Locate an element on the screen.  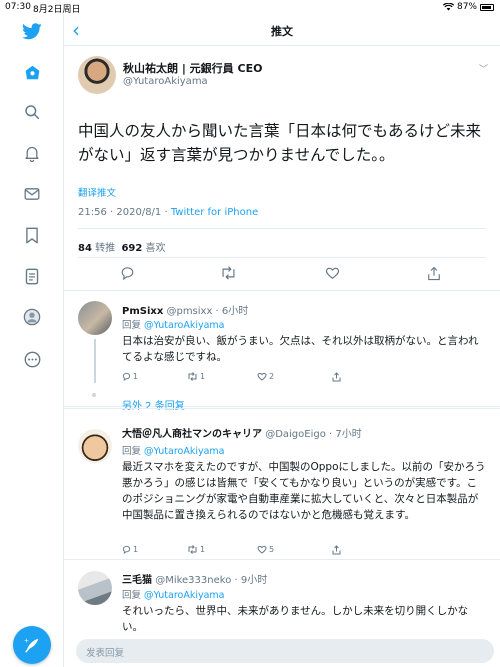
compose-icon: + is located at coordinates (31, 645).